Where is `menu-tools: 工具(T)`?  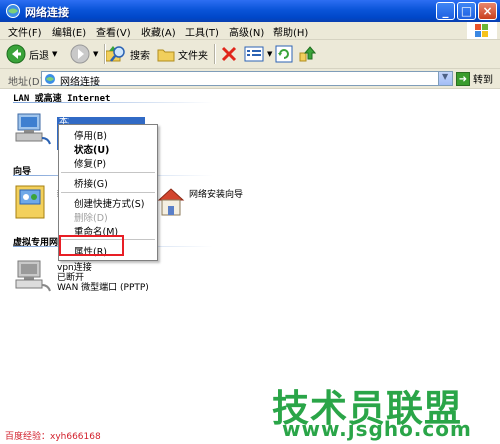 menu-tools: 工具(T) is located at coordinates (202, 31).